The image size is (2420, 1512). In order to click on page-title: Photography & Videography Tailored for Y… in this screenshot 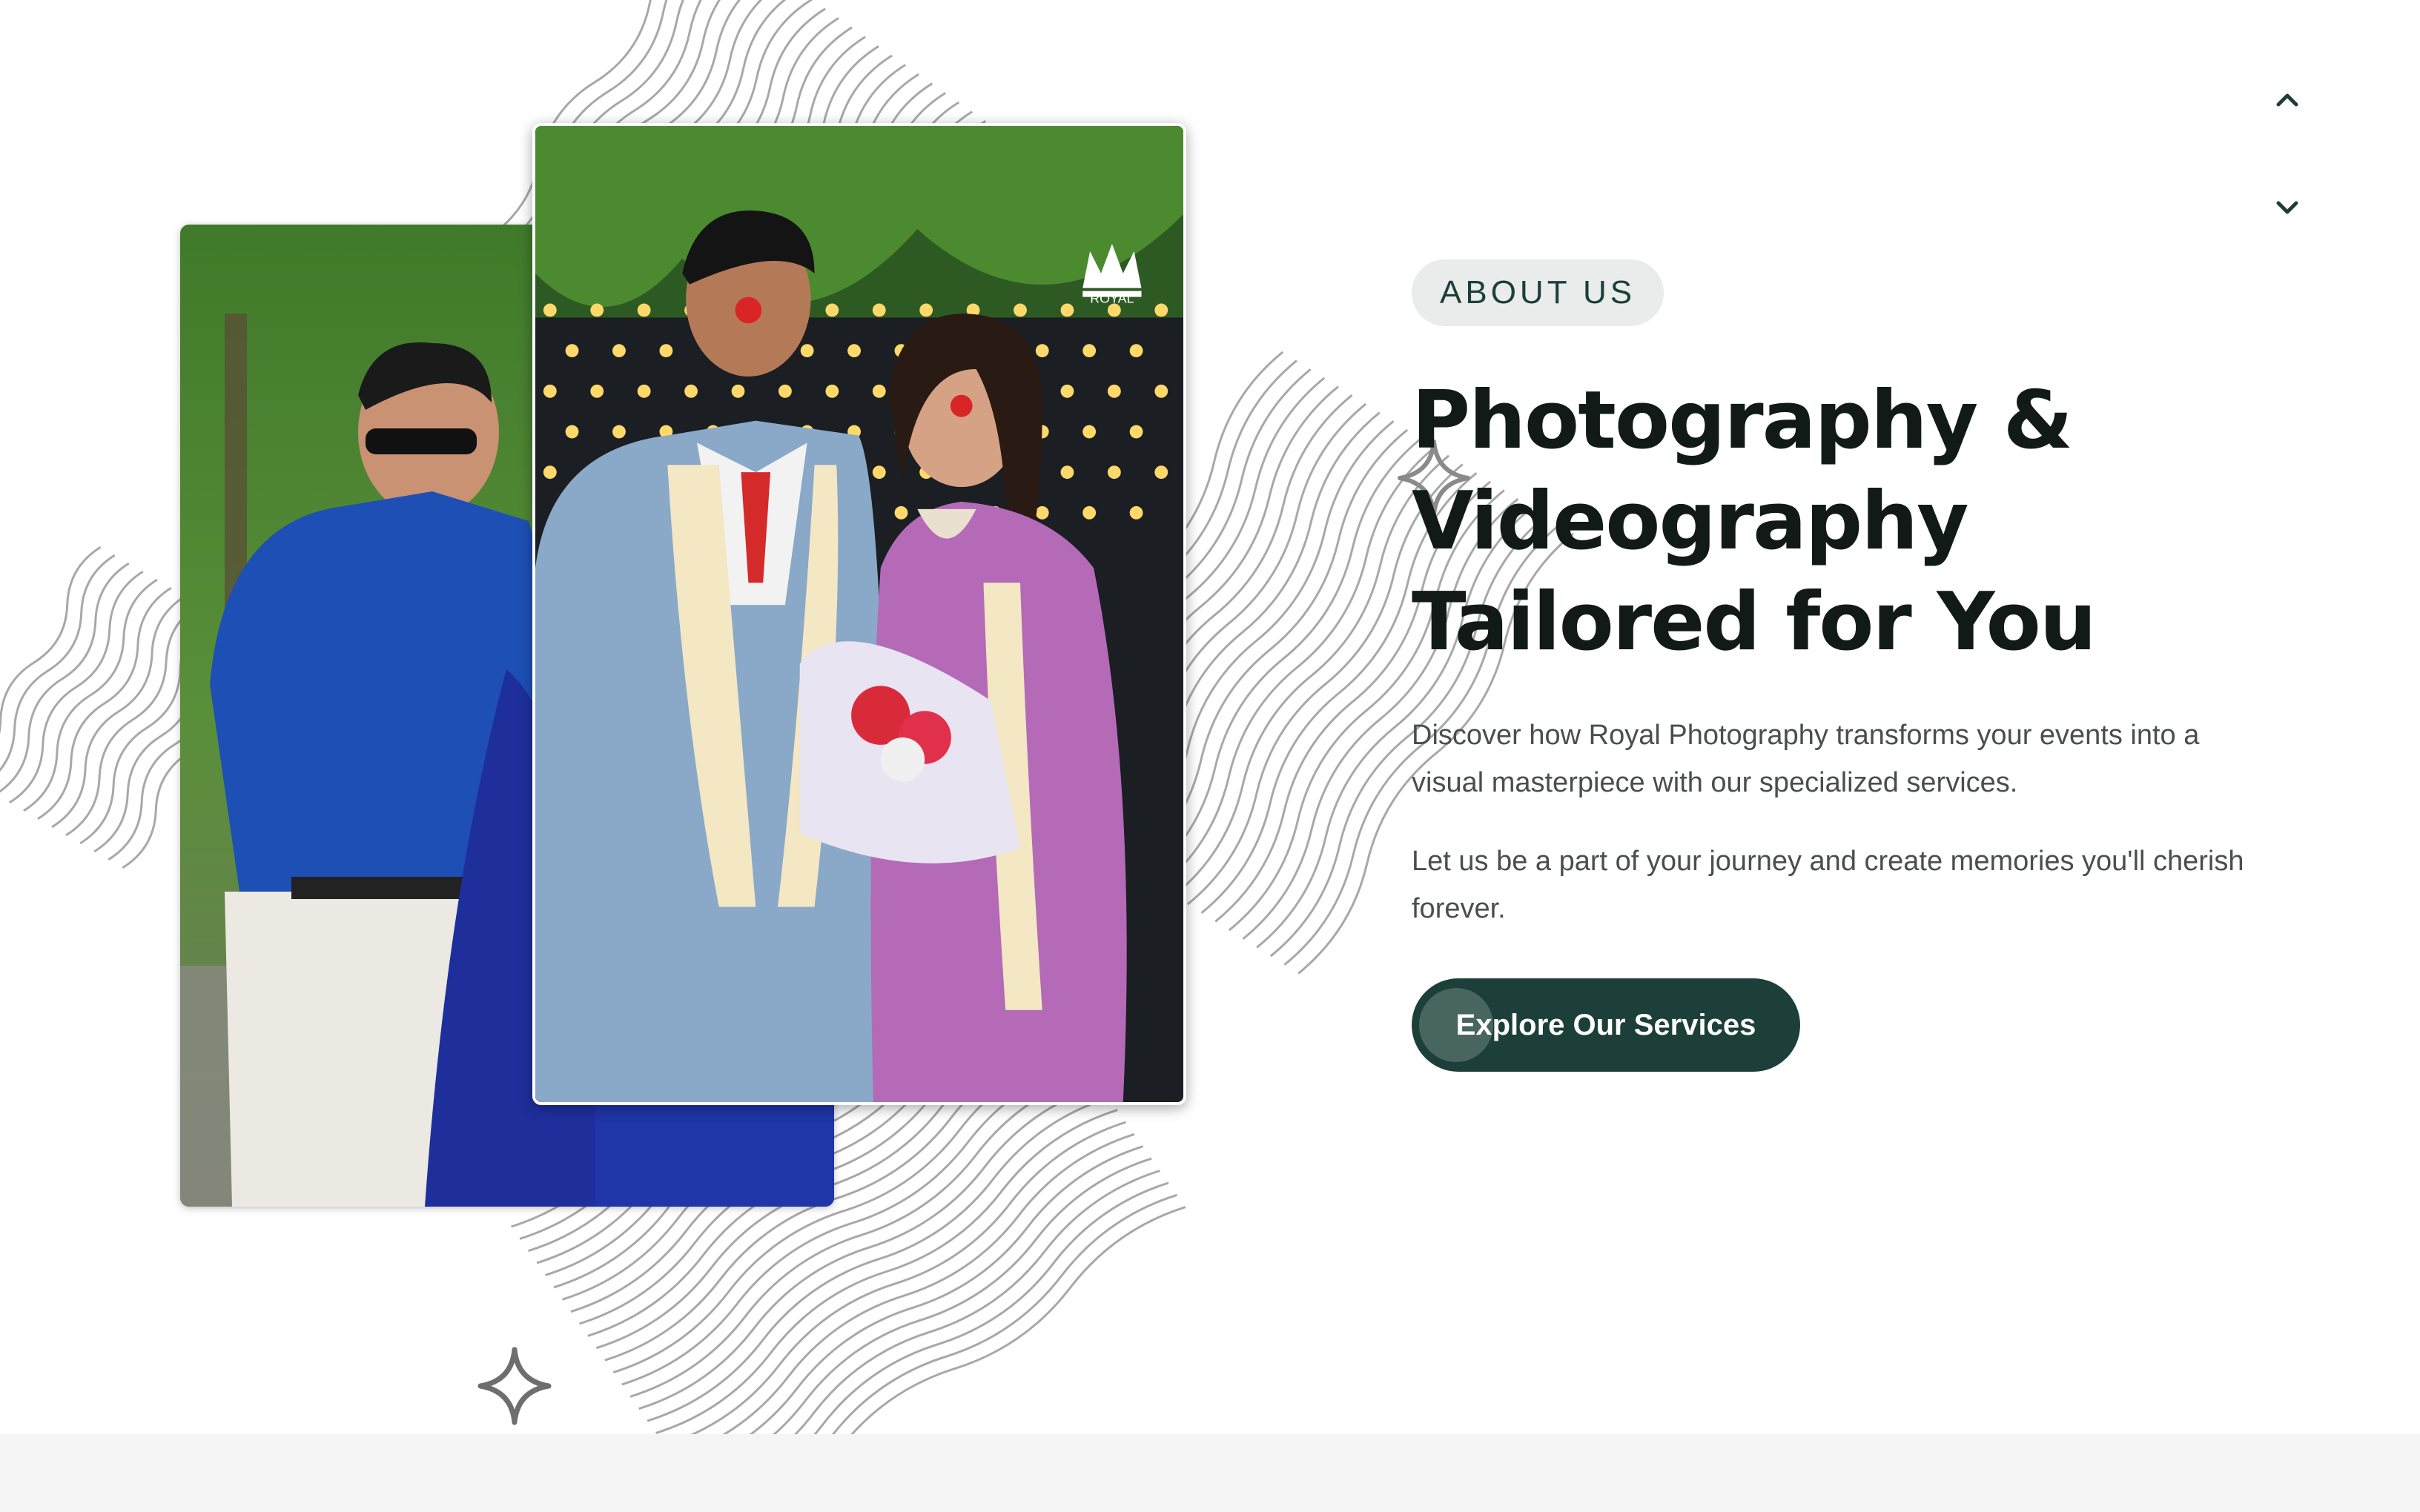, I will do `click(1838, 522)`.